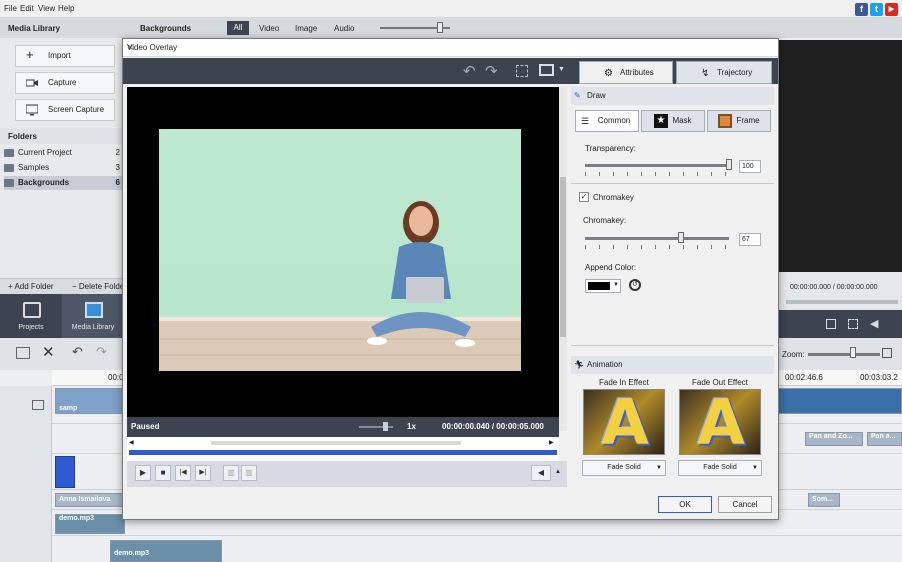 The height and width of the screenshot is (562, 902). I want to click on subtab-frame: Frame, so click(739, 121).